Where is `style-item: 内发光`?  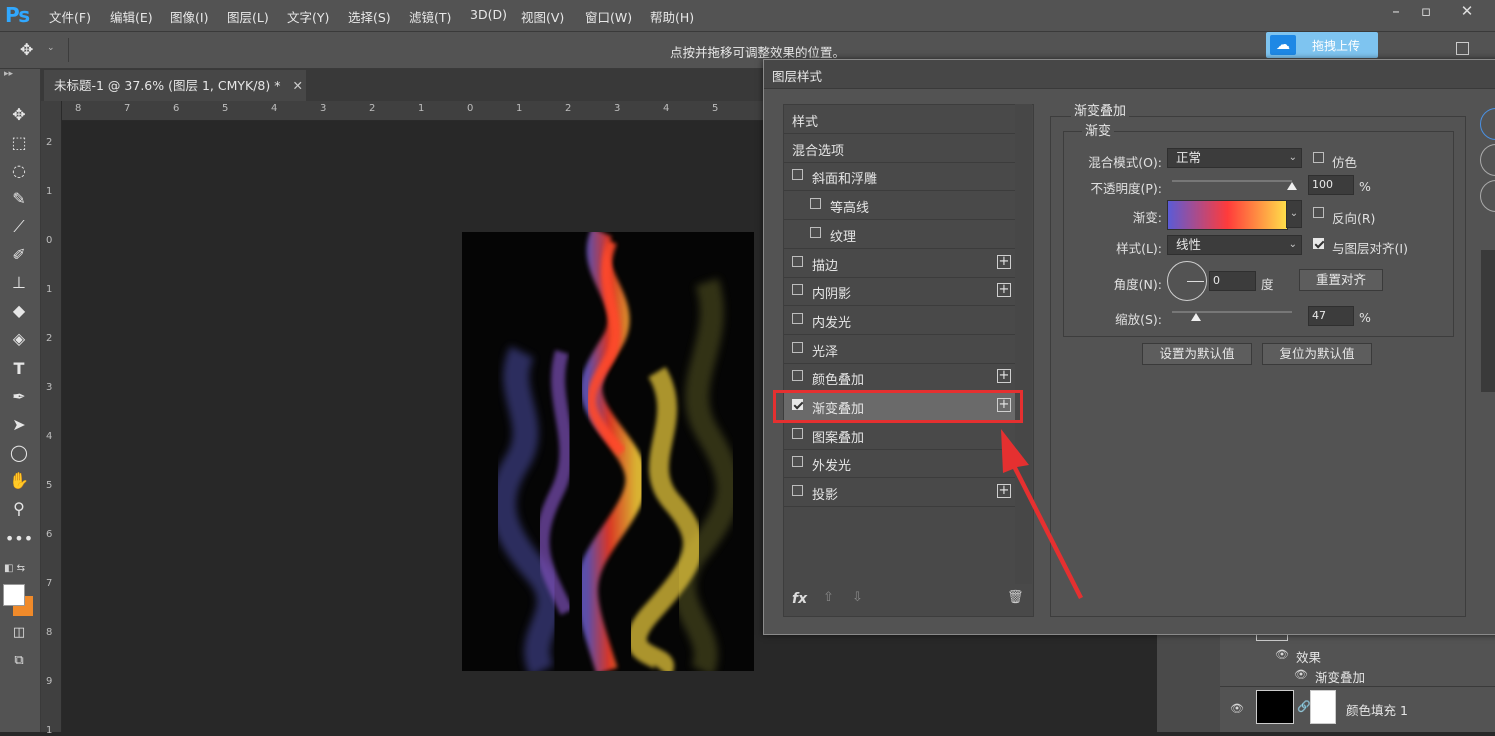
style-item: 内发光 is located at coordinates (899, 320).